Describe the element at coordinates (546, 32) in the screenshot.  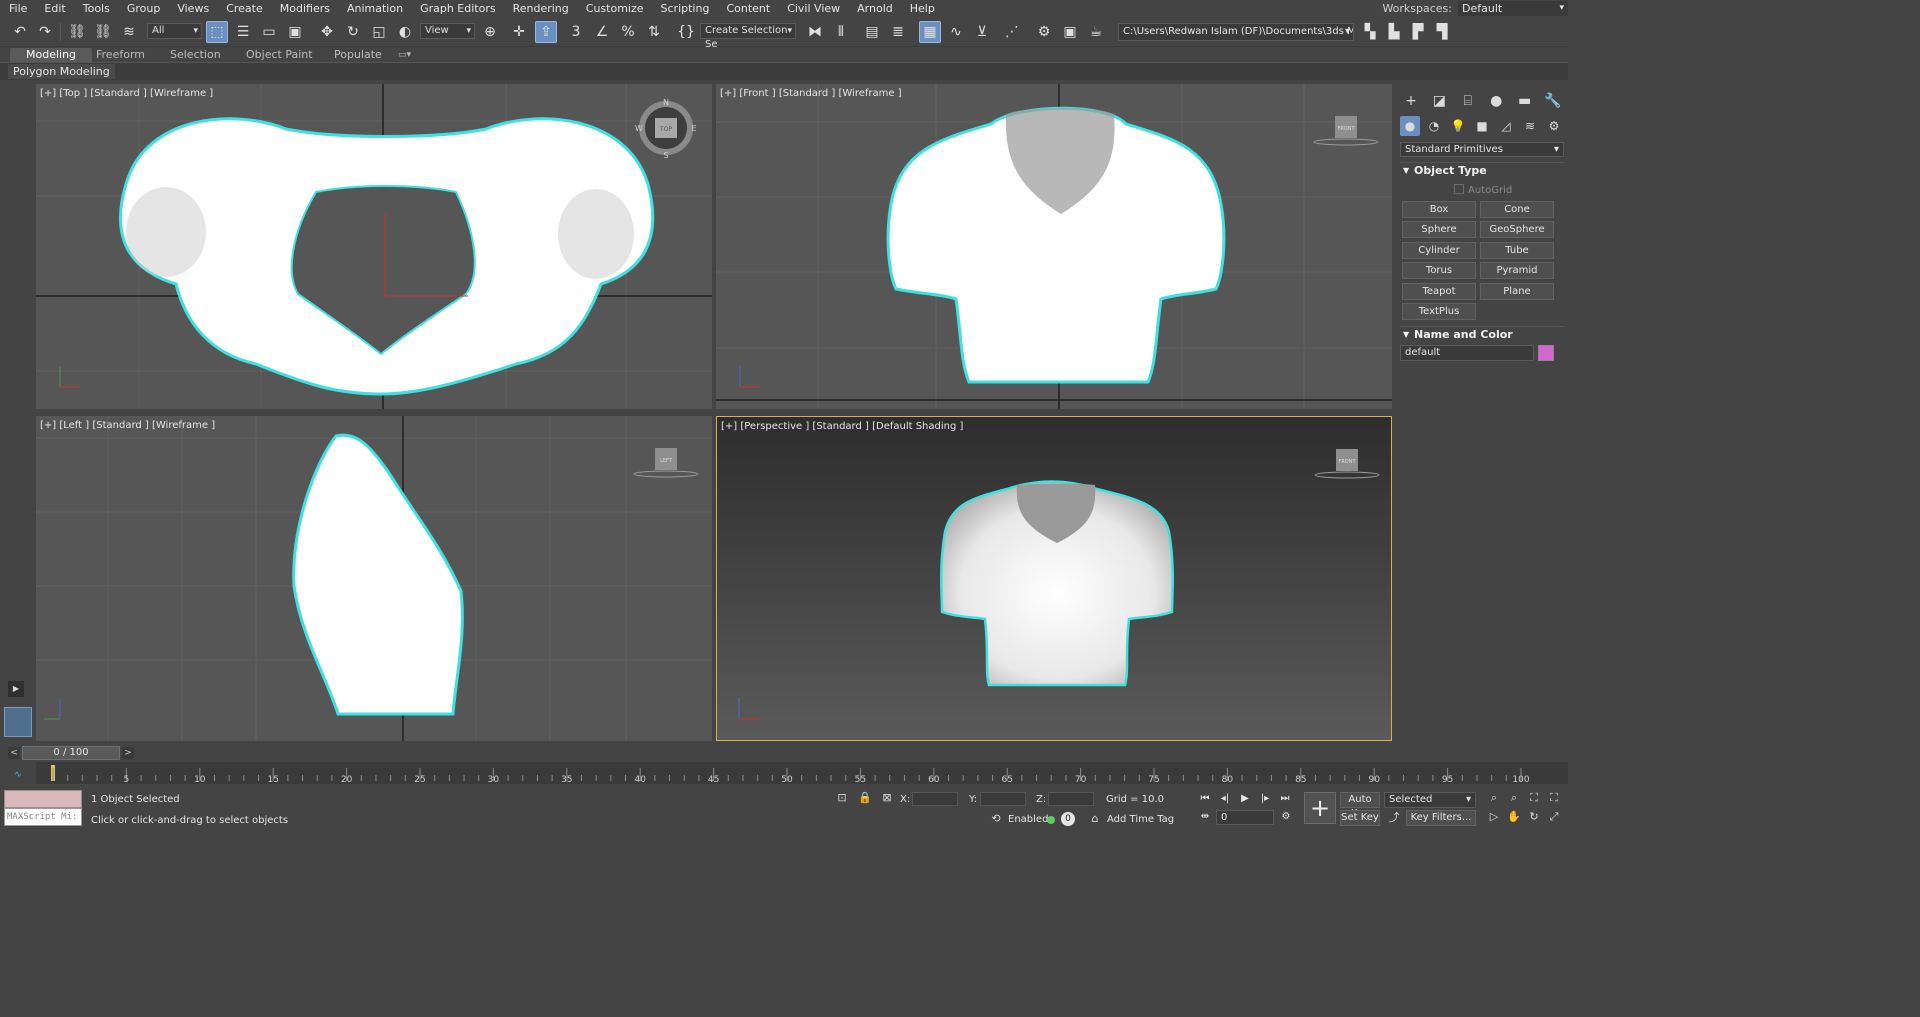
I see `keyboard-shortcut-override-icon: ⇪` at that location.